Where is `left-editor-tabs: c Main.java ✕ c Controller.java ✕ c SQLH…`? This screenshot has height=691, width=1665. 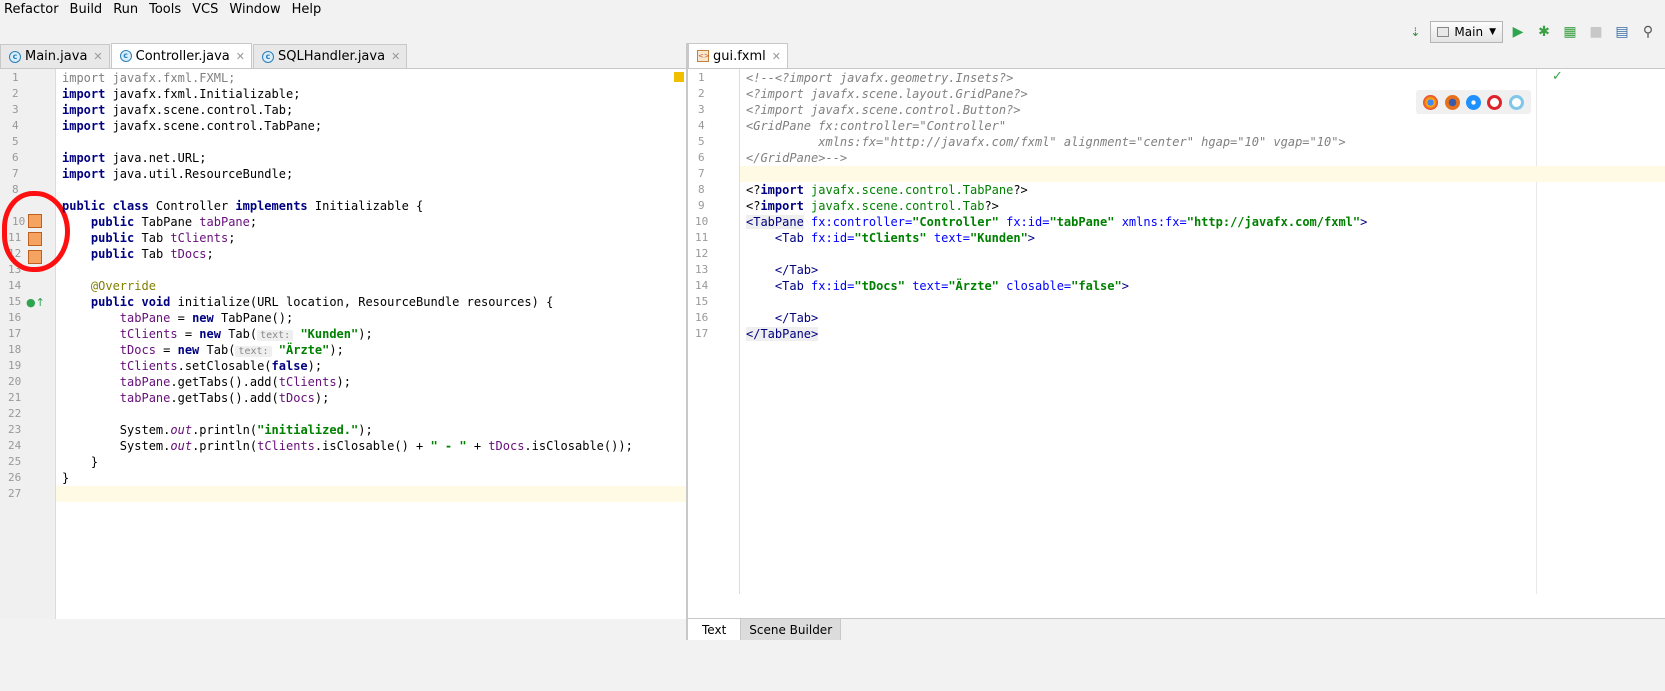
left-editor-tabs: c Main.java ✕ c Controller.java ✕ c SQLH… is located at coordinates (343, 56).